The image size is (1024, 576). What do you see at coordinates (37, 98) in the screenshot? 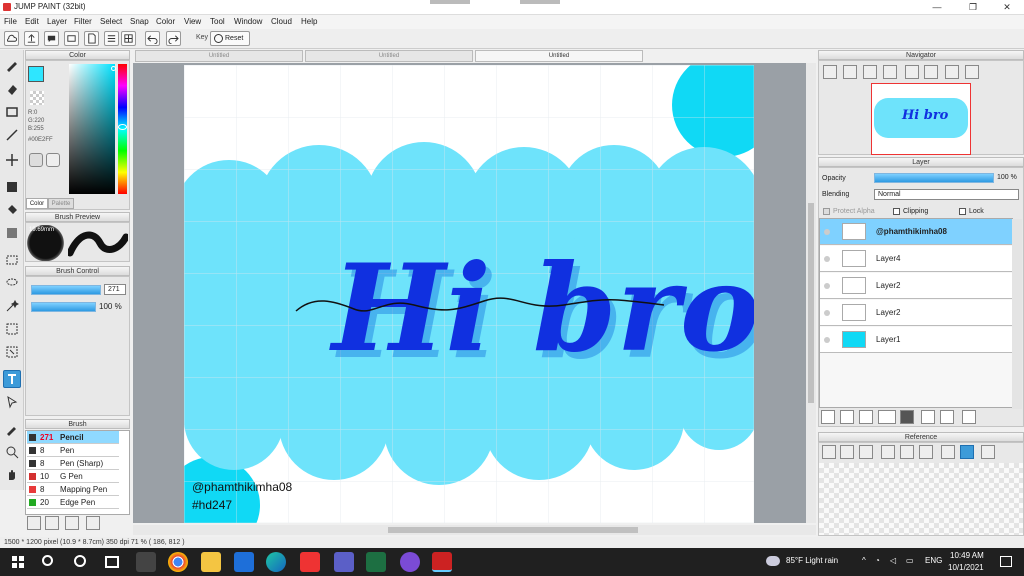
I see `transparent-swatch` at bounding box center [37, 98].